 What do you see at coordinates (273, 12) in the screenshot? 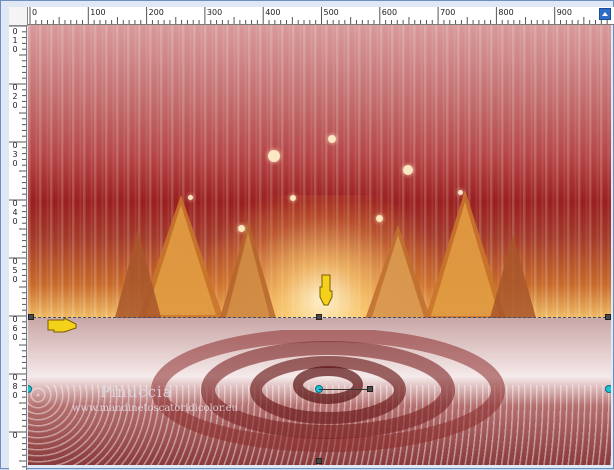
I see `ruler-top-label: 400` at bounding box center [273, 12].